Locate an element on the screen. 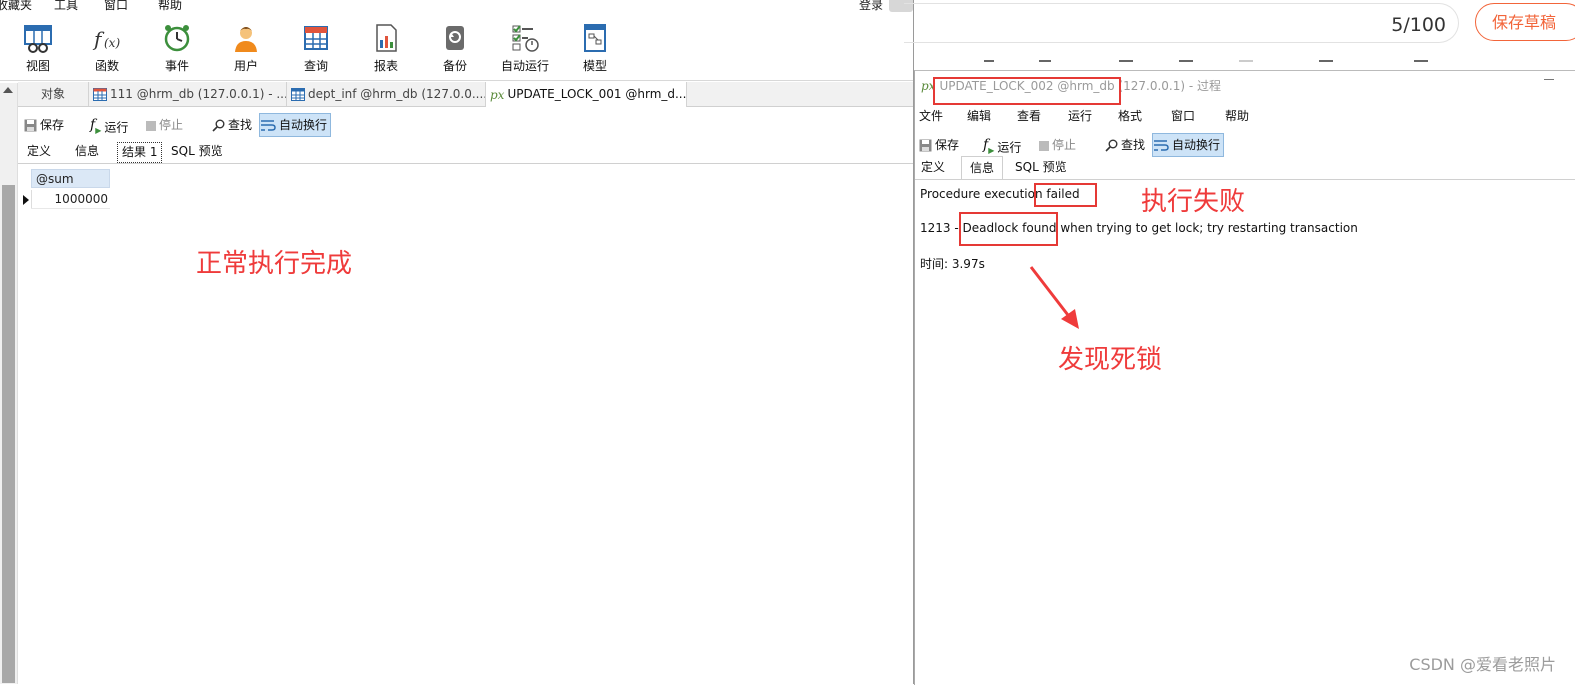  result-cell: 1000000 is located at coordinates (70, 199).